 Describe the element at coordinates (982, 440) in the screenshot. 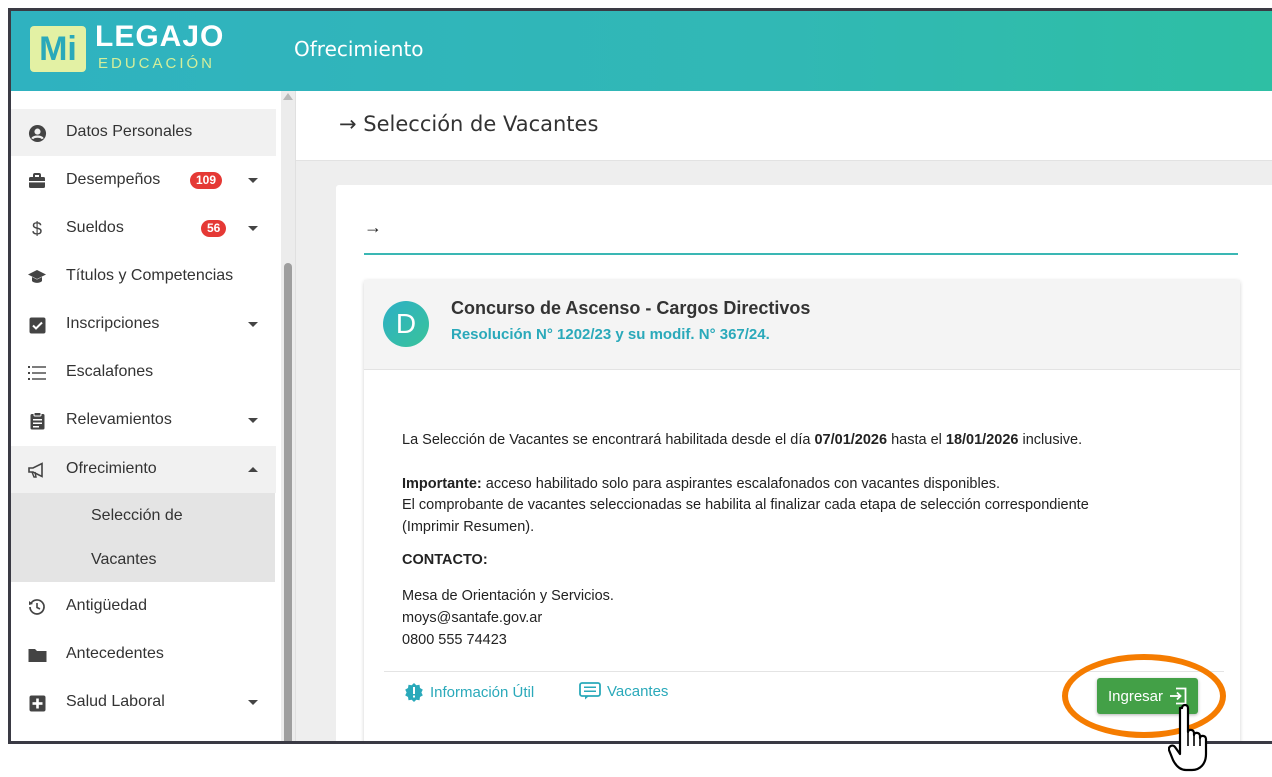

I see `date-to: 18/01/2026` at that location.